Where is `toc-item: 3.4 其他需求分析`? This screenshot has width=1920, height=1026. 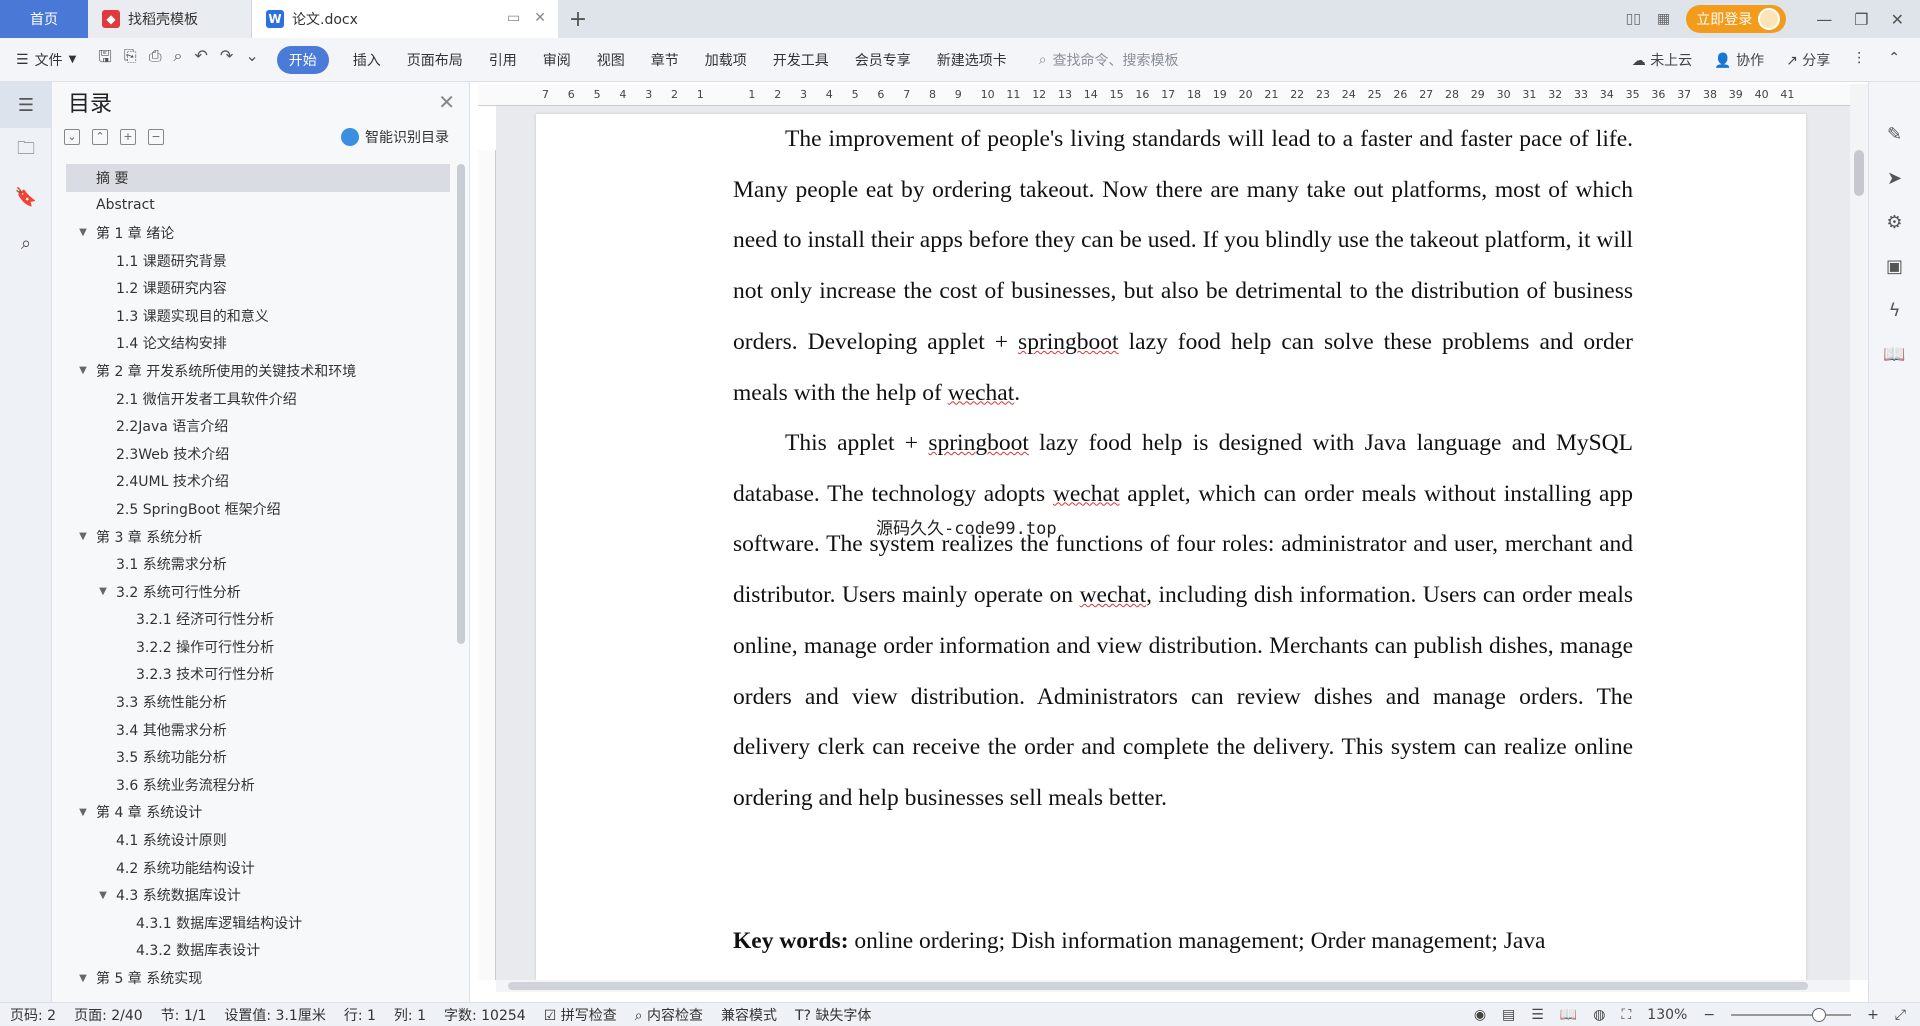
toc-item: 3.4 其他需求分析 is located at coordinates (258, 730).